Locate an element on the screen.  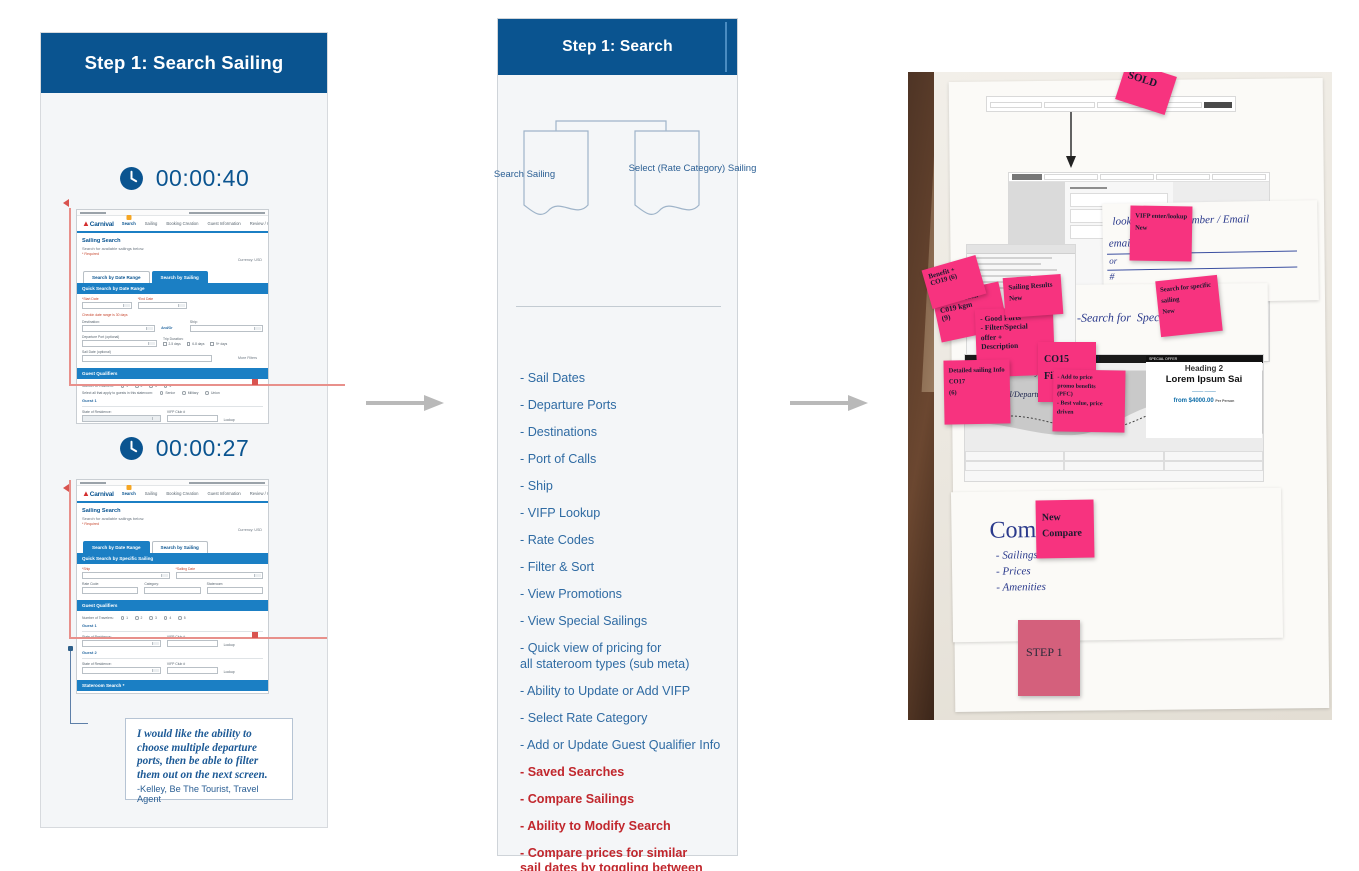
wf2-trav-1: 1 is located at coordinates (124, 618).